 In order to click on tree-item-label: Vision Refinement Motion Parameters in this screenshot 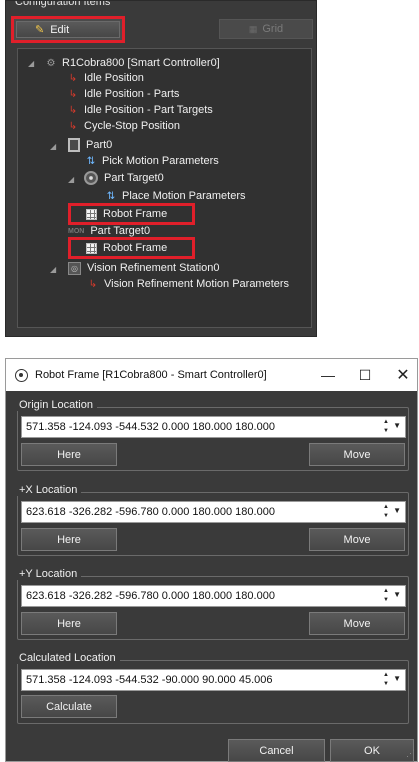, I will do `click(197, 284)`.